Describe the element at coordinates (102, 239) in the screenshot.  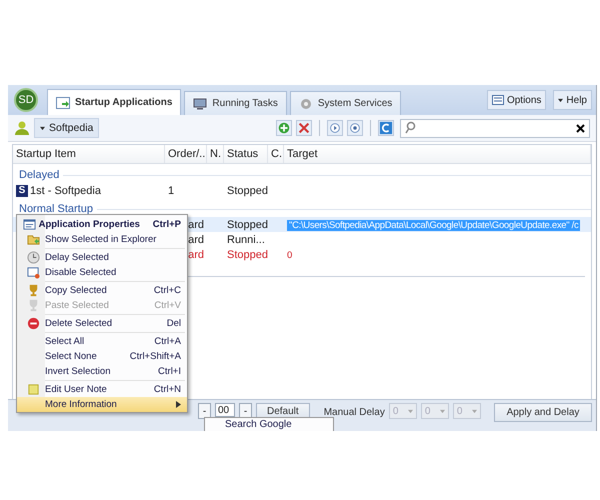
I see `menu-item: Show Selected in Explorer` at that location.